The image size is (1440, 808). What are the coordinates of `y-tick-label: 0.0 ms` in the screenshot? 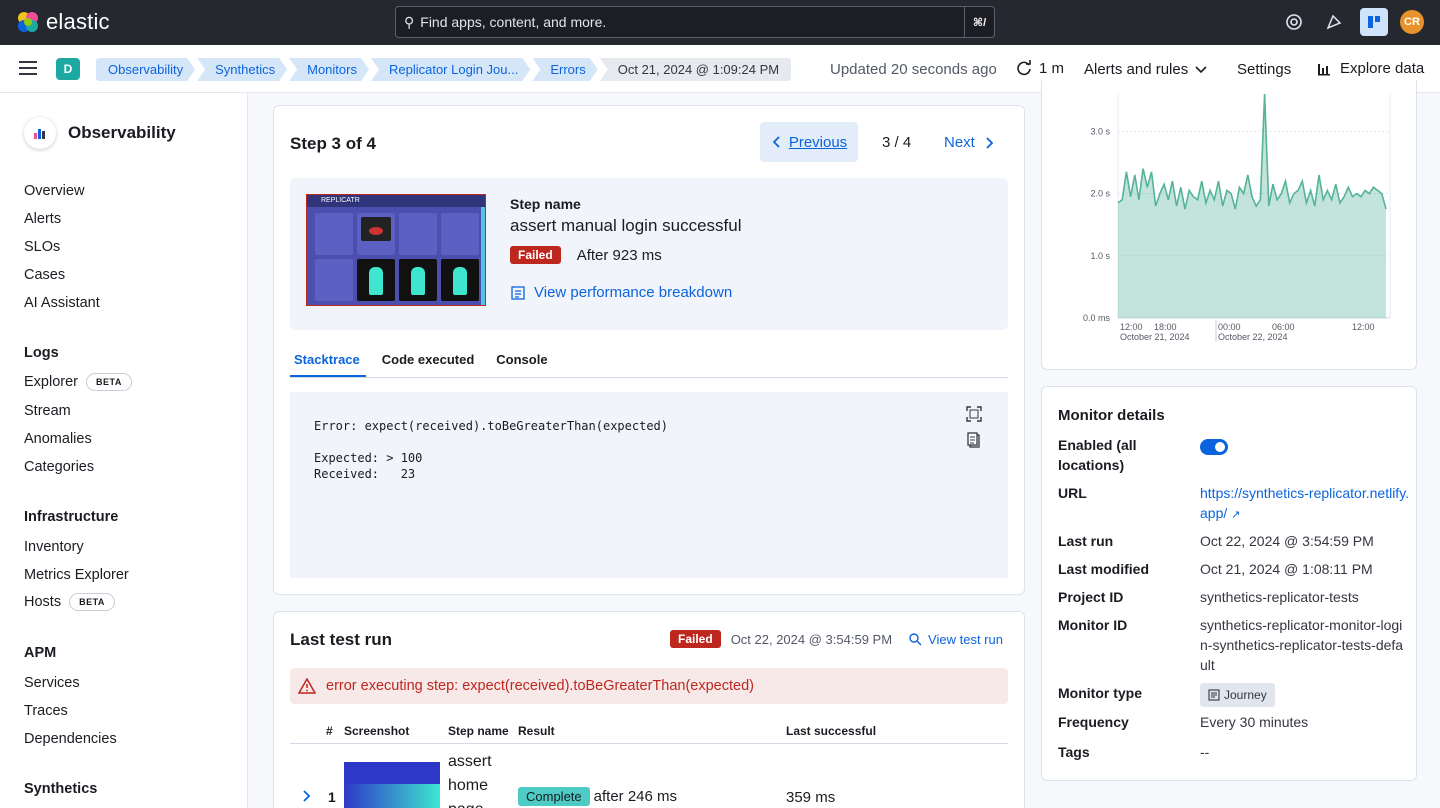 It's located at (1097, 318).